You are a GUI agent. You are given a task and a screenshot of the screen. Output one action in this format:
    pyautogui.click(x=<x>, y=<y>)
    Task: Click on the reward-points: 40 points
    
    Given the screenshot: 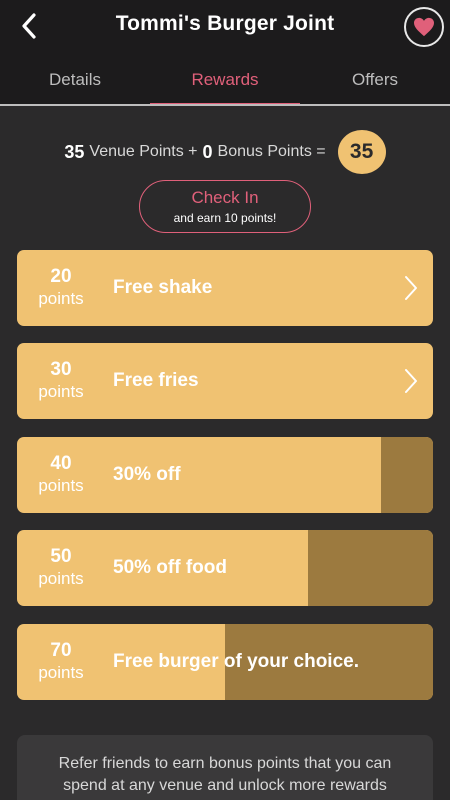 What is the action you would take?
    pyautogui.click(x=61, y=475)
    